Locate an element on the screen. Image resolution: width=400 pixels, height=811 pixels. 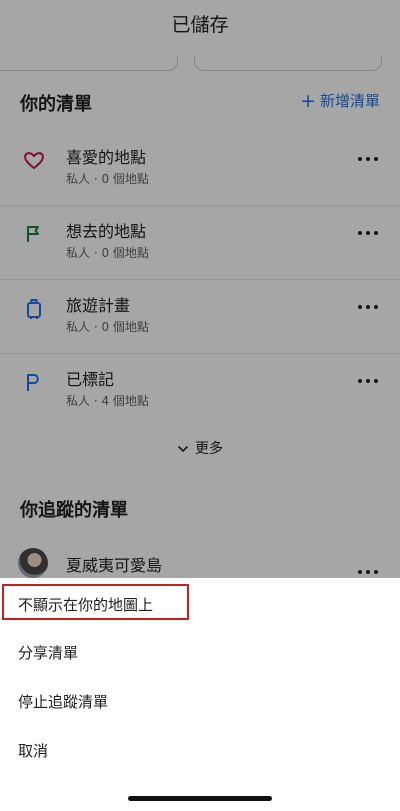
cancel-option: 取消 is located at coordinates (200, 751).